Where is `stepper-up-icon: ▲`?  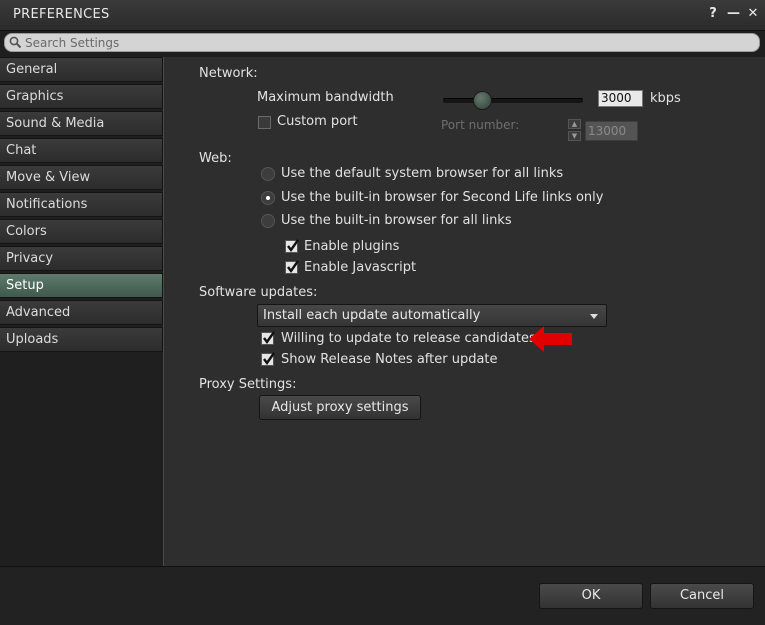
stepper-up-icon: ▲ is located at coordinates (574, 124).